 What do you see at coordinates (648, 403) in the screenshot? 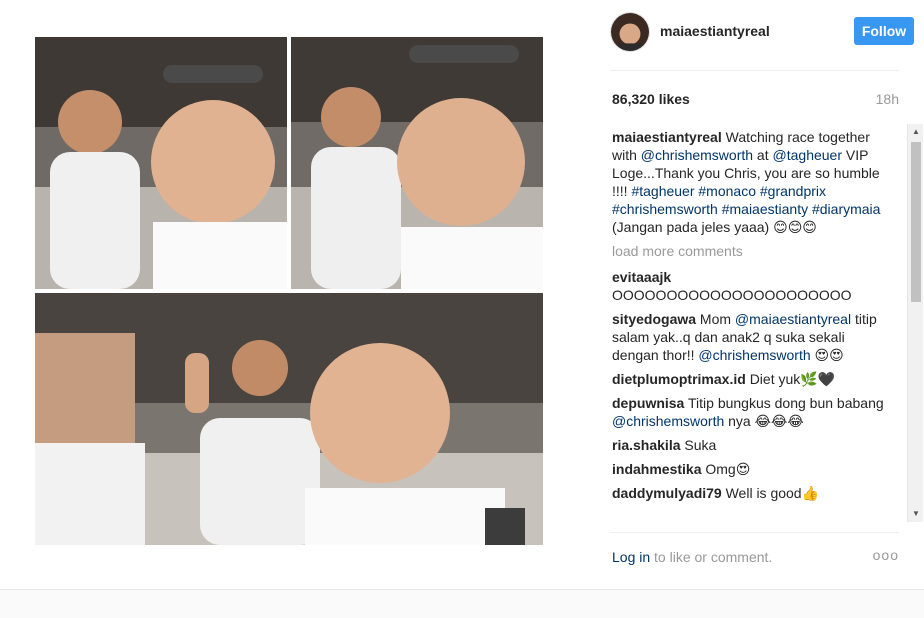
I see `comment-username: depuwnisa` at bounding box center [648, 403].